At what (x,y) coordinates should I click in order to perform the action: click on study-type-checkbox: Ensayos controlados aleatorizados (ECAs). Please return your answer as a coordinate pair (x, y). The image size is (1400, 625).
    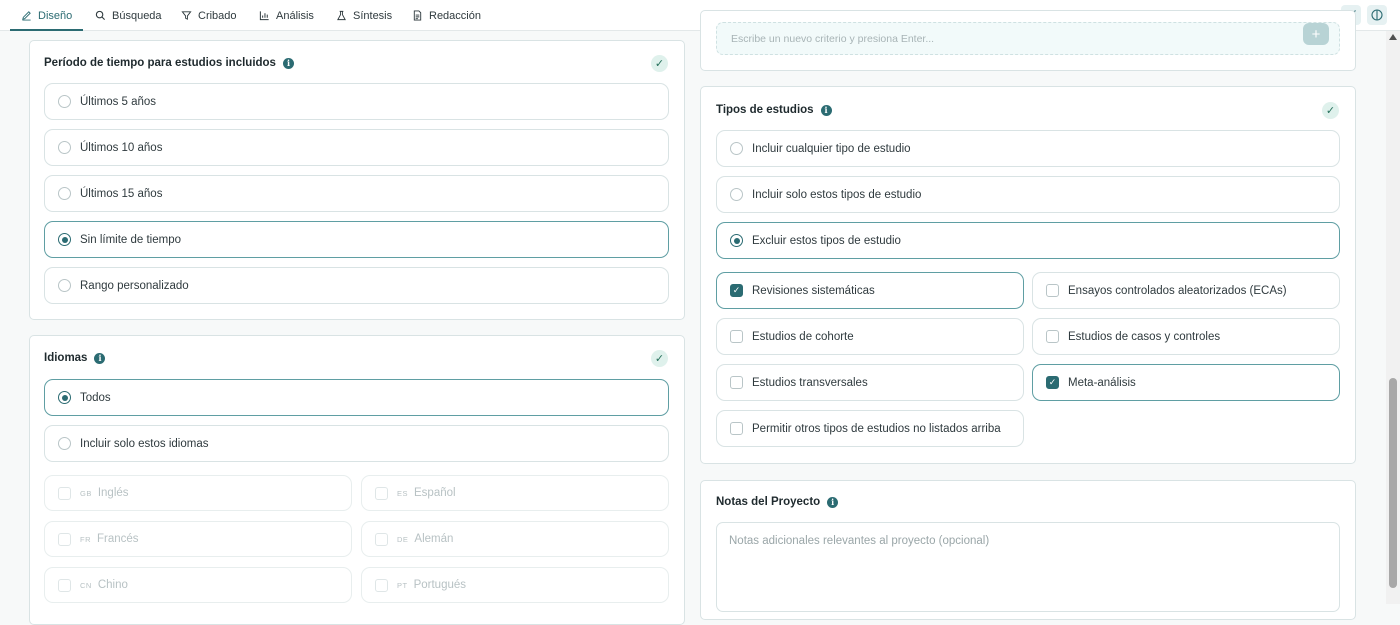
    Looking at the image, I should click on (1186, 290).